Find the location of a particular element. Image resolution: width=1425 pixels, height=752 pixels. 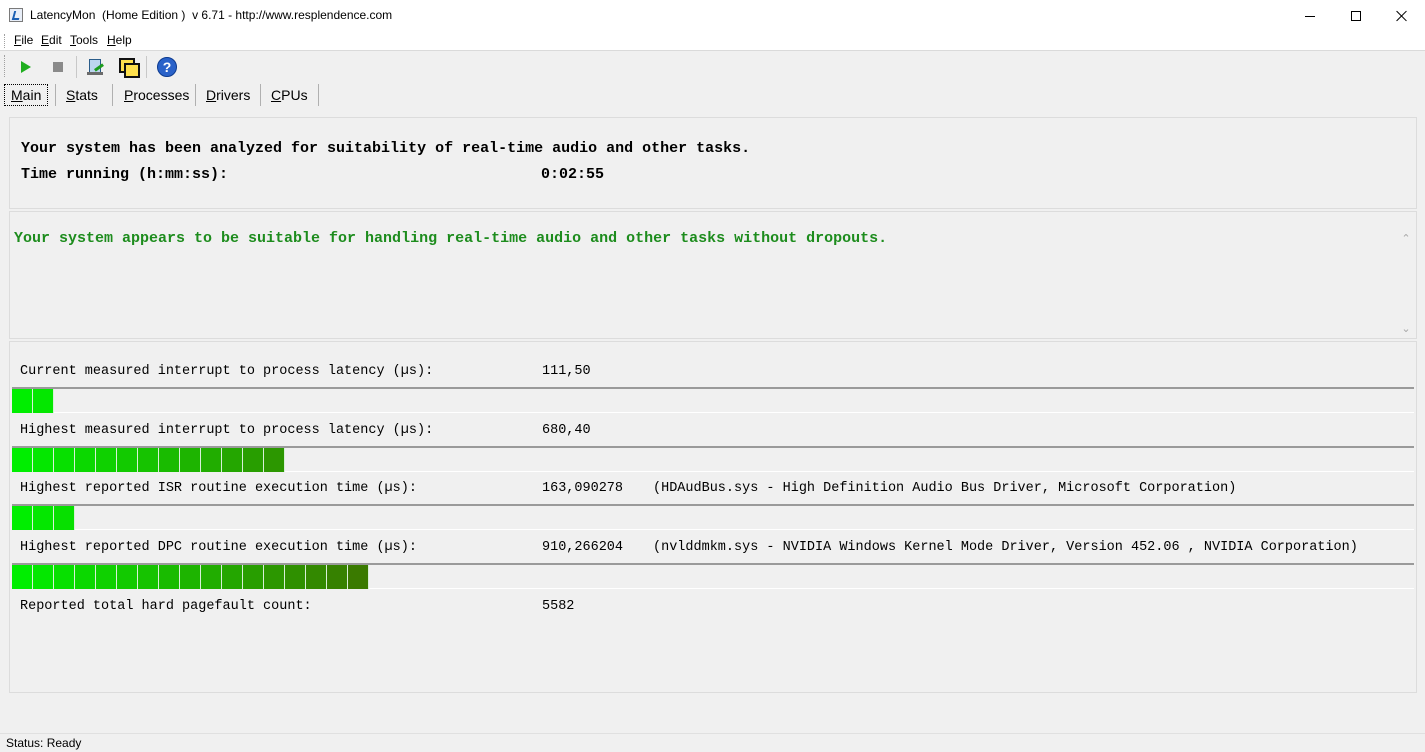

minimize-icon is located at coordinates (1310, 16).